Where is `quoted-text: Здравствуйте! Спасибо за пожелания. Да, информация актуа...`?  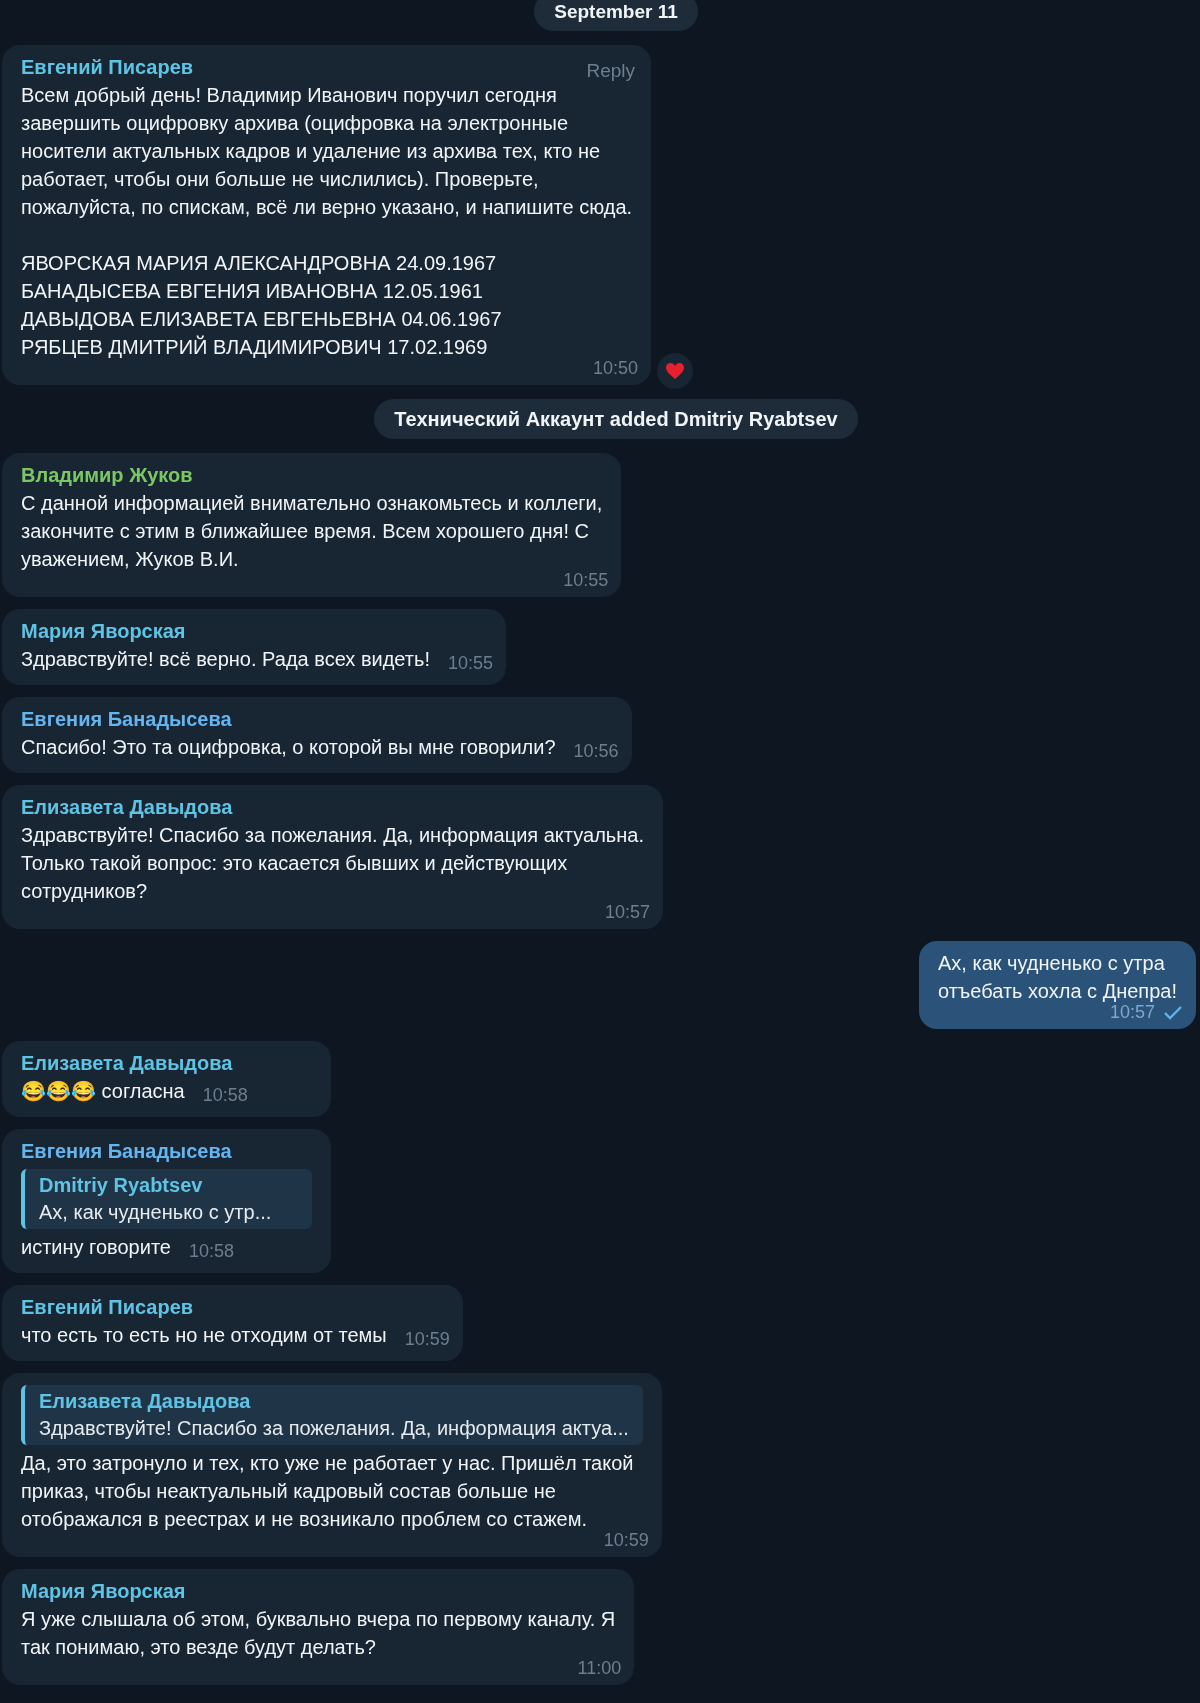
quoted-text: Здравствуйте! Спасибо за пожелания. Да, информация актуа... is located at coordinates (334, 1428).